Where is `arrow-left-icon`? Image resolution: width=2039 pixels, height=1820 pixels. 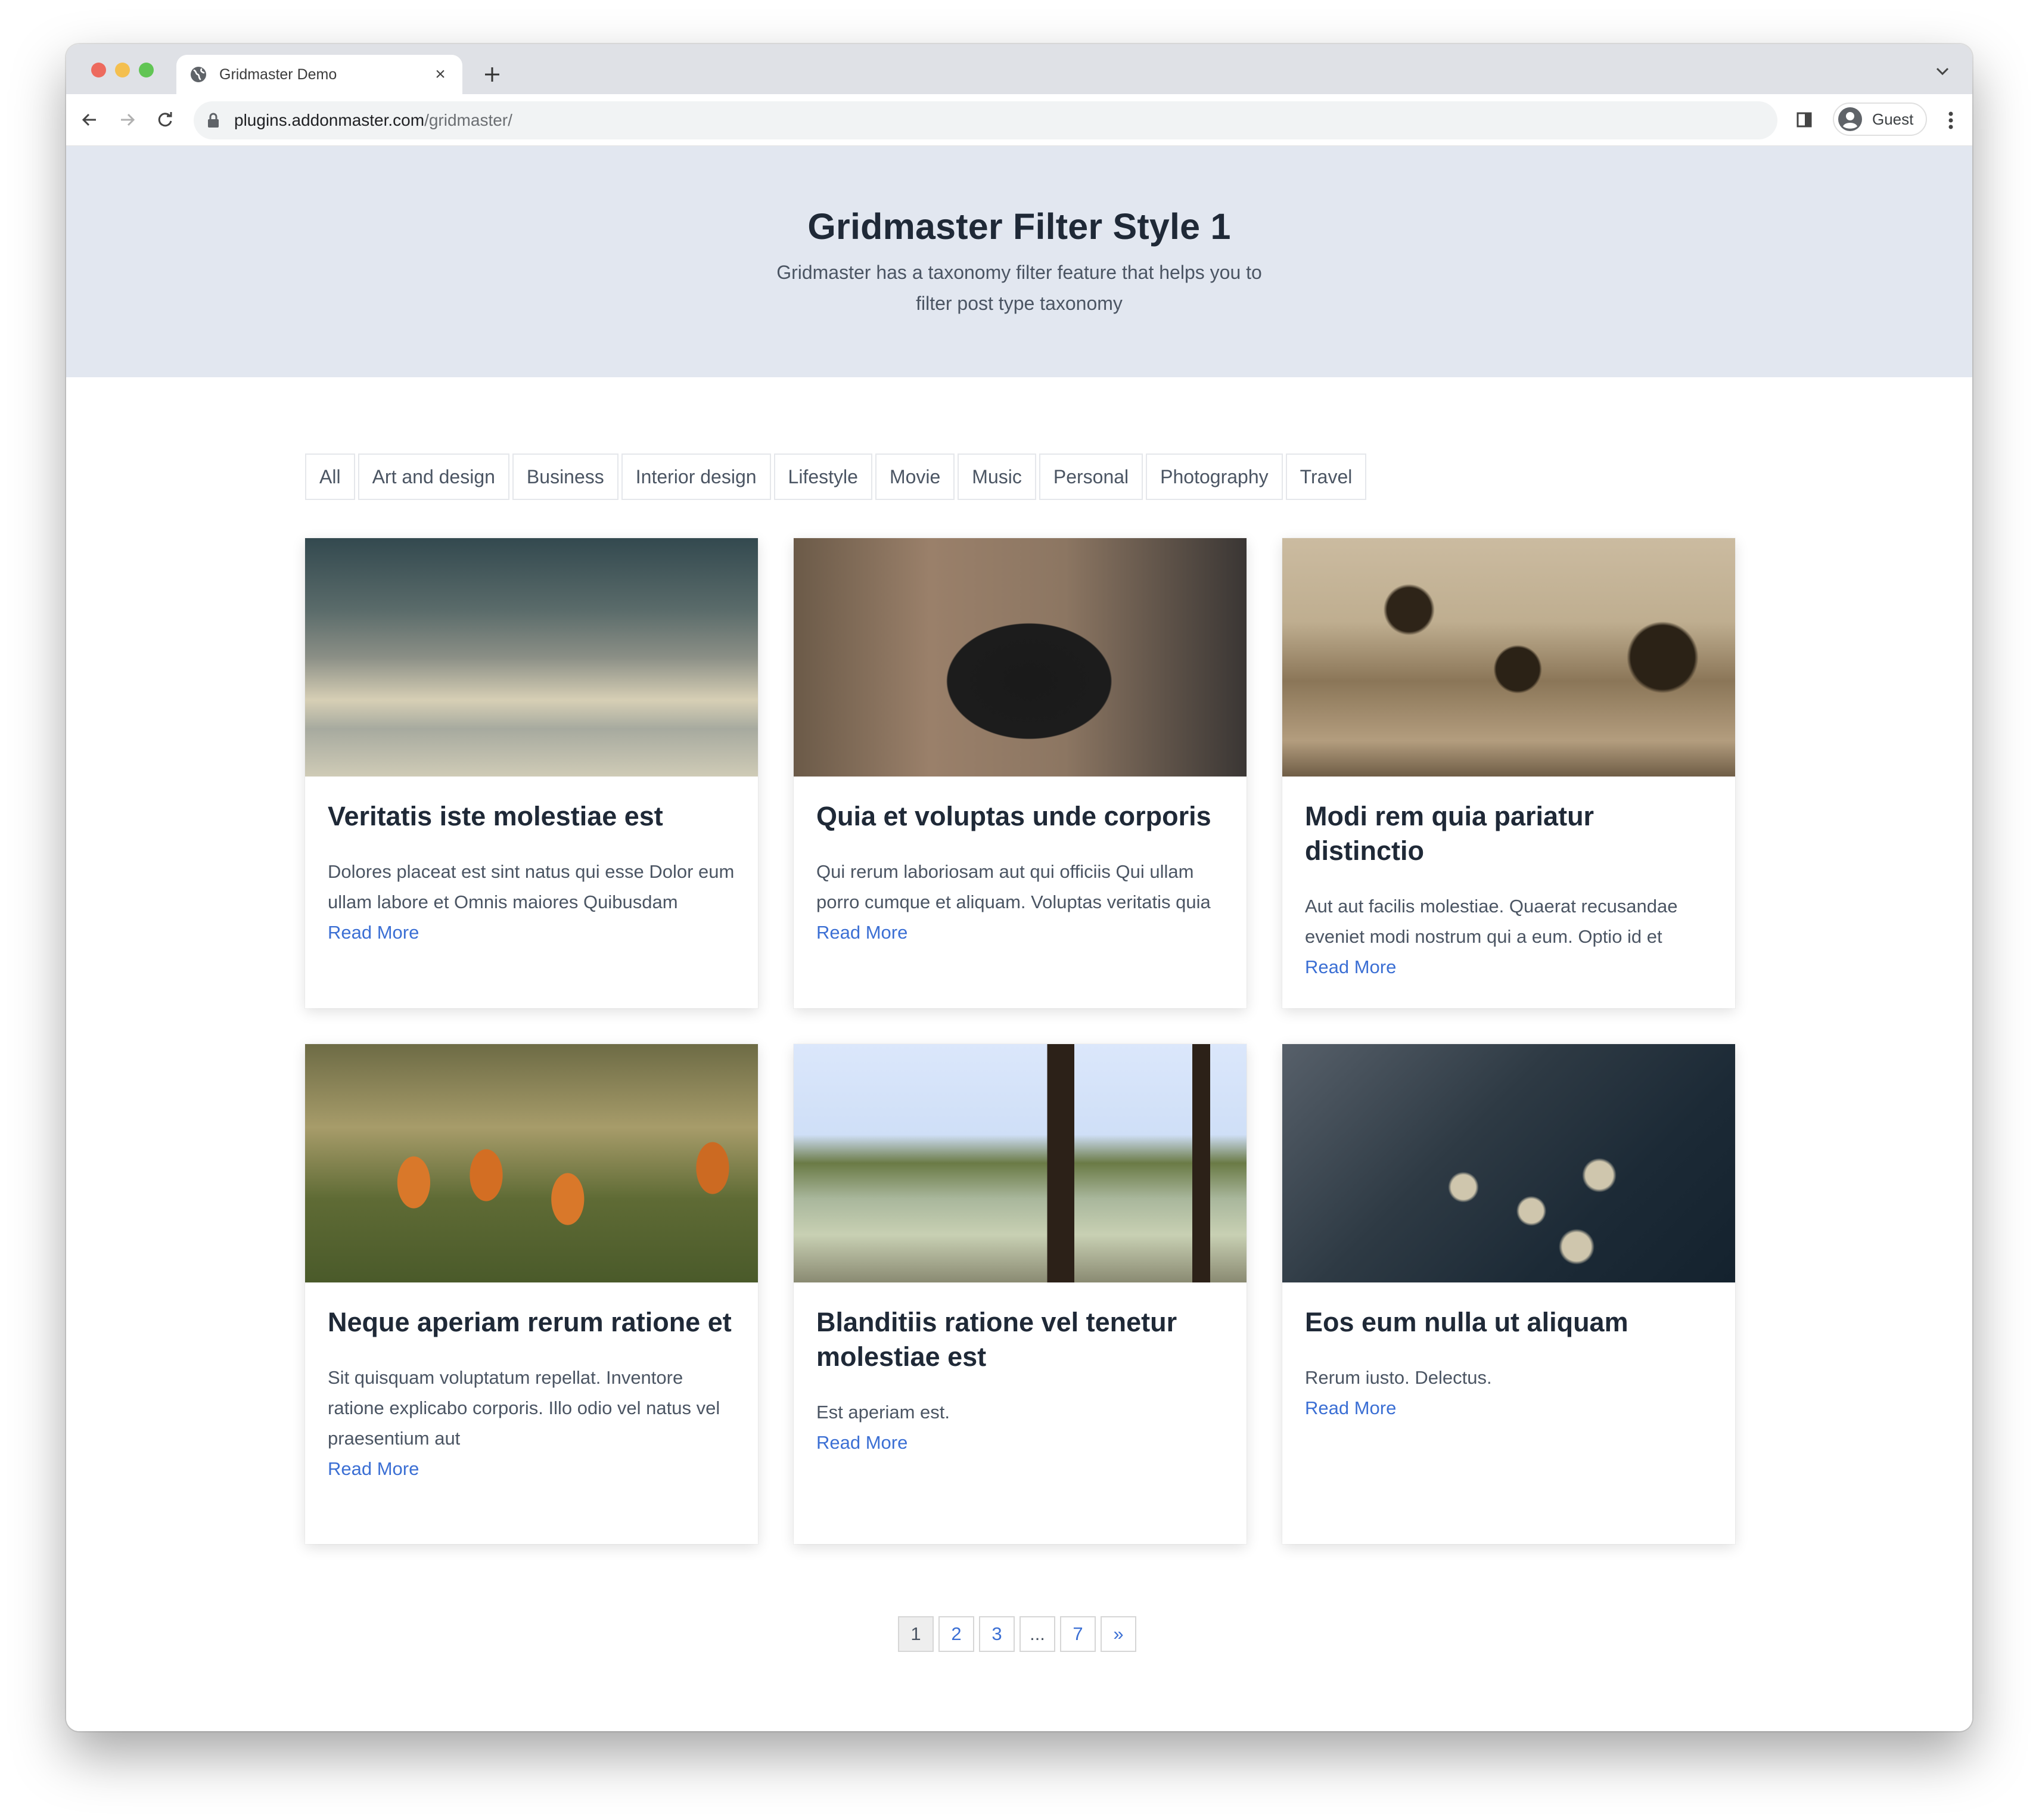 arrow-left-icon is located at coordinates (89, 120).